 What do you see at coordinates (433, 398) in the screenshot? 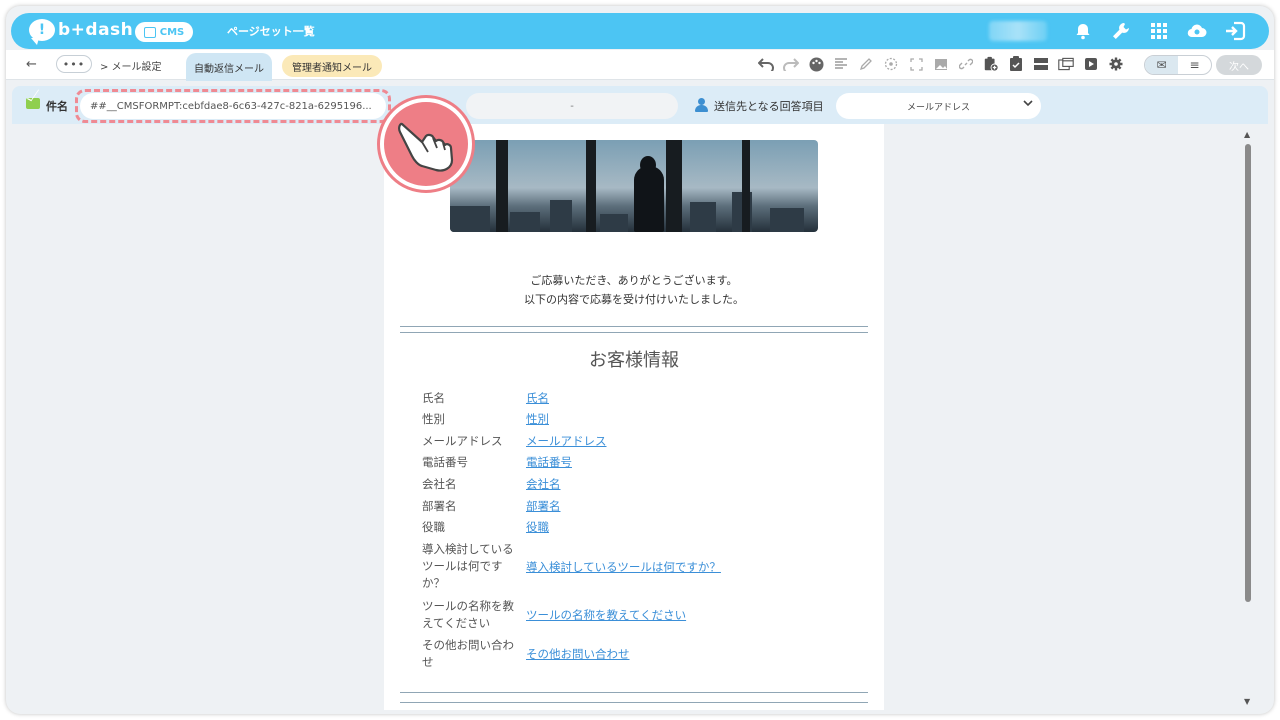
I see `field-label: 氏名` at bounding box center [433, 398].